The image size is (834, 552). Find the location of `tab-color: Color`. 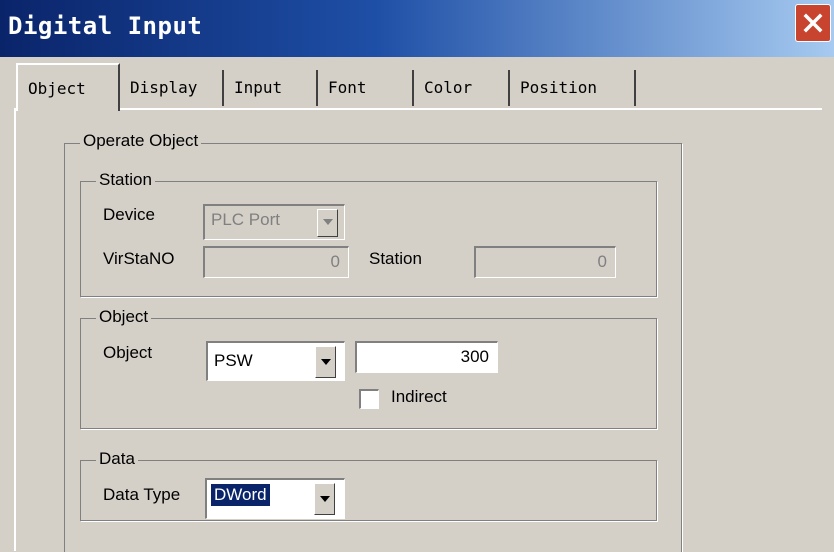

tab-color: Color is located at coordinates (462, 88).